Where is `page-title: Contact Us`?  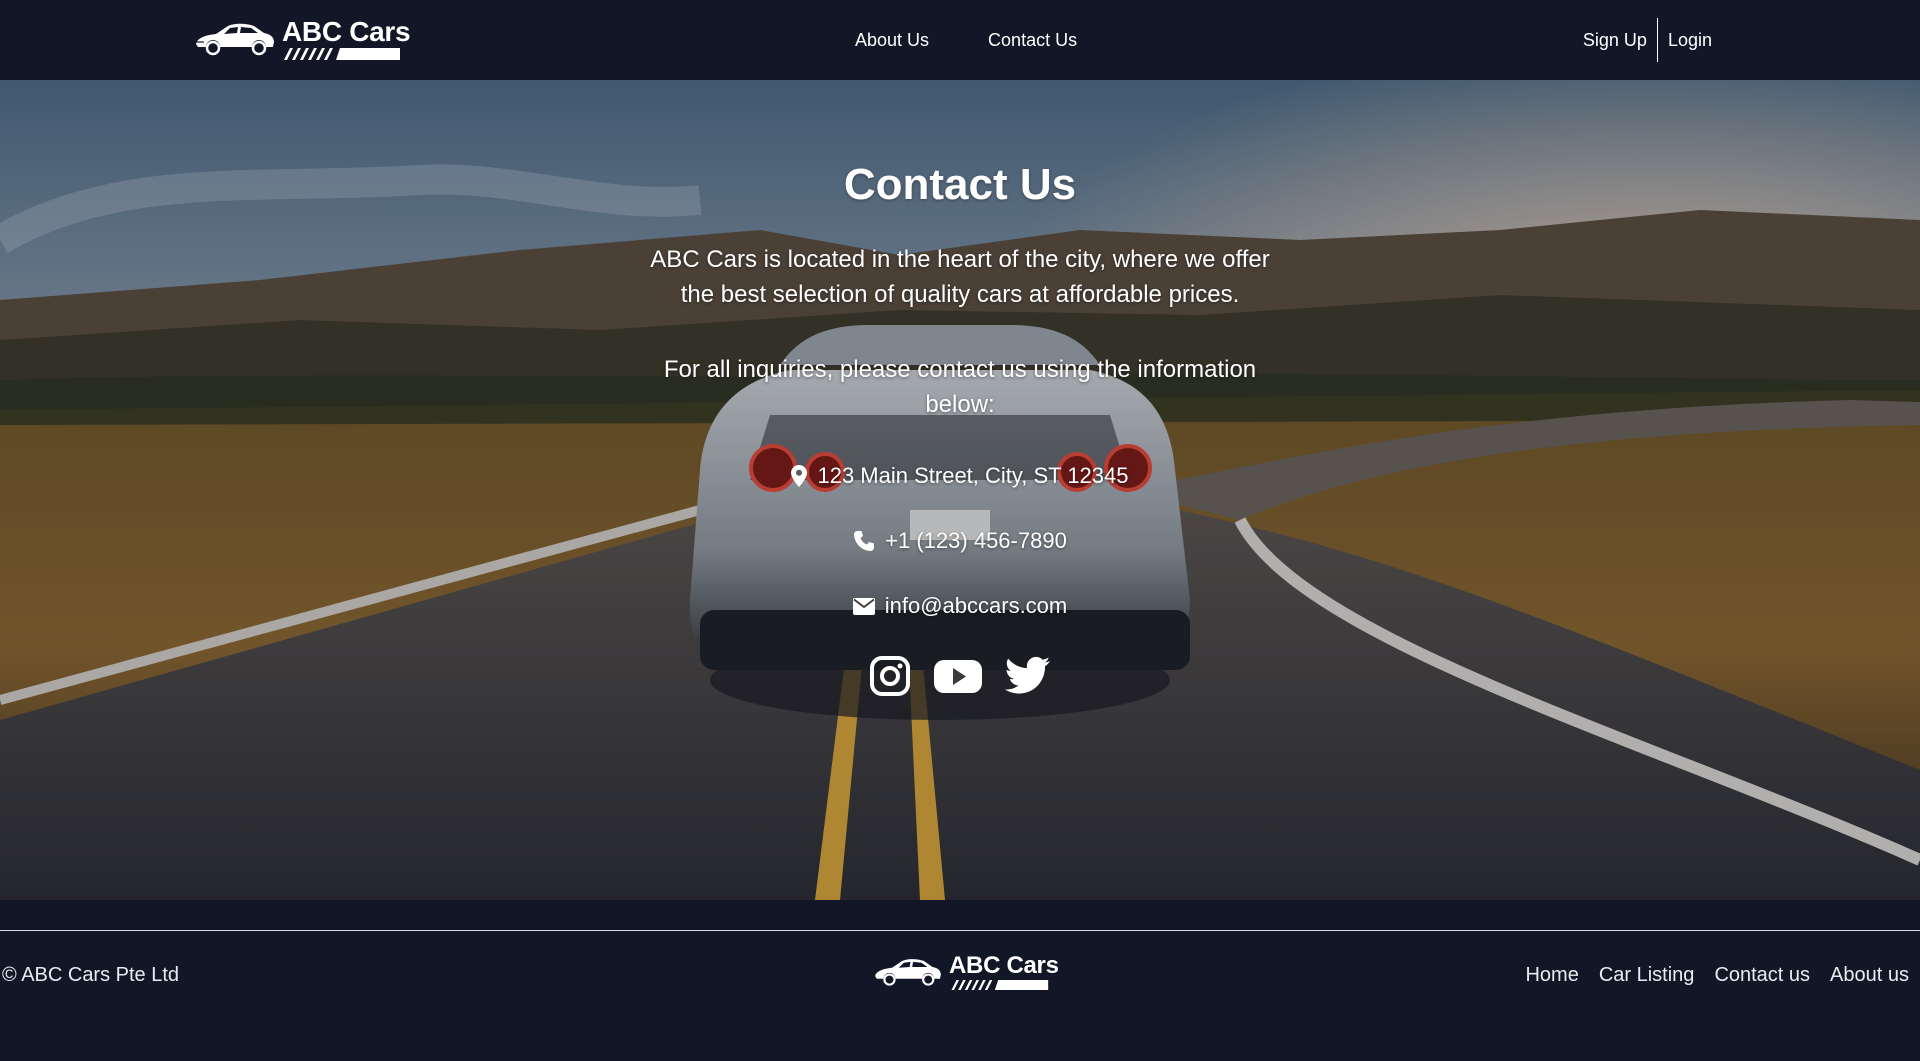
page-title: Contact Us is located at coordinates (960, 184).